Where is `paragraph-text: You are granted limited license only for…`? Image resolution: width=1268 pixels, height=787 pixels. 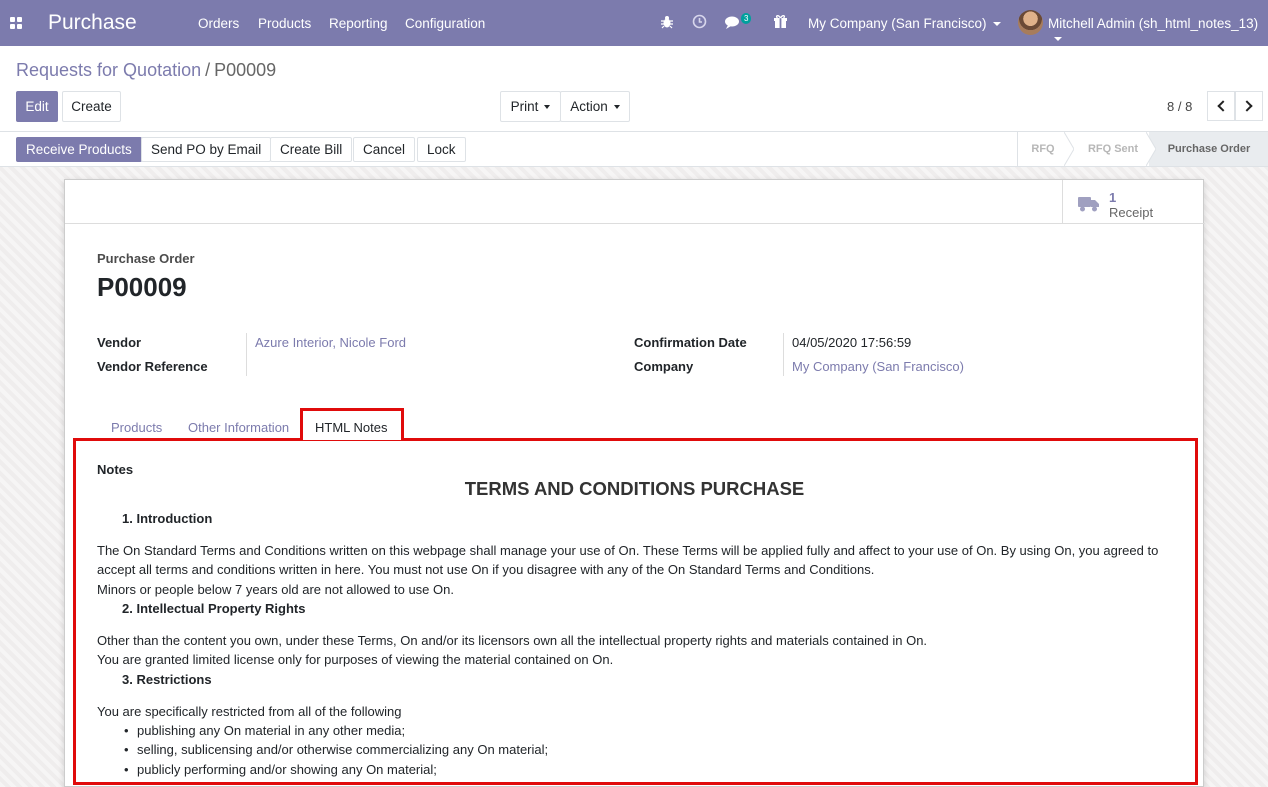 paragraph-text: You are granted limited license only for… is located at coordinates (355, 659).